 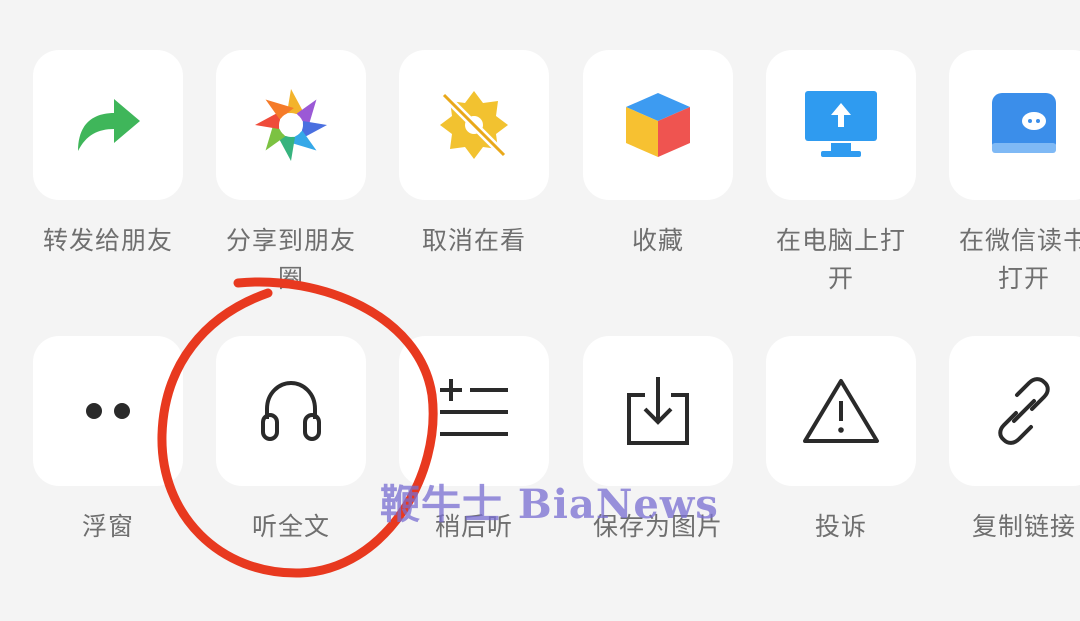 I want to click on weread-book-icon, so click(x=1024, y=123).